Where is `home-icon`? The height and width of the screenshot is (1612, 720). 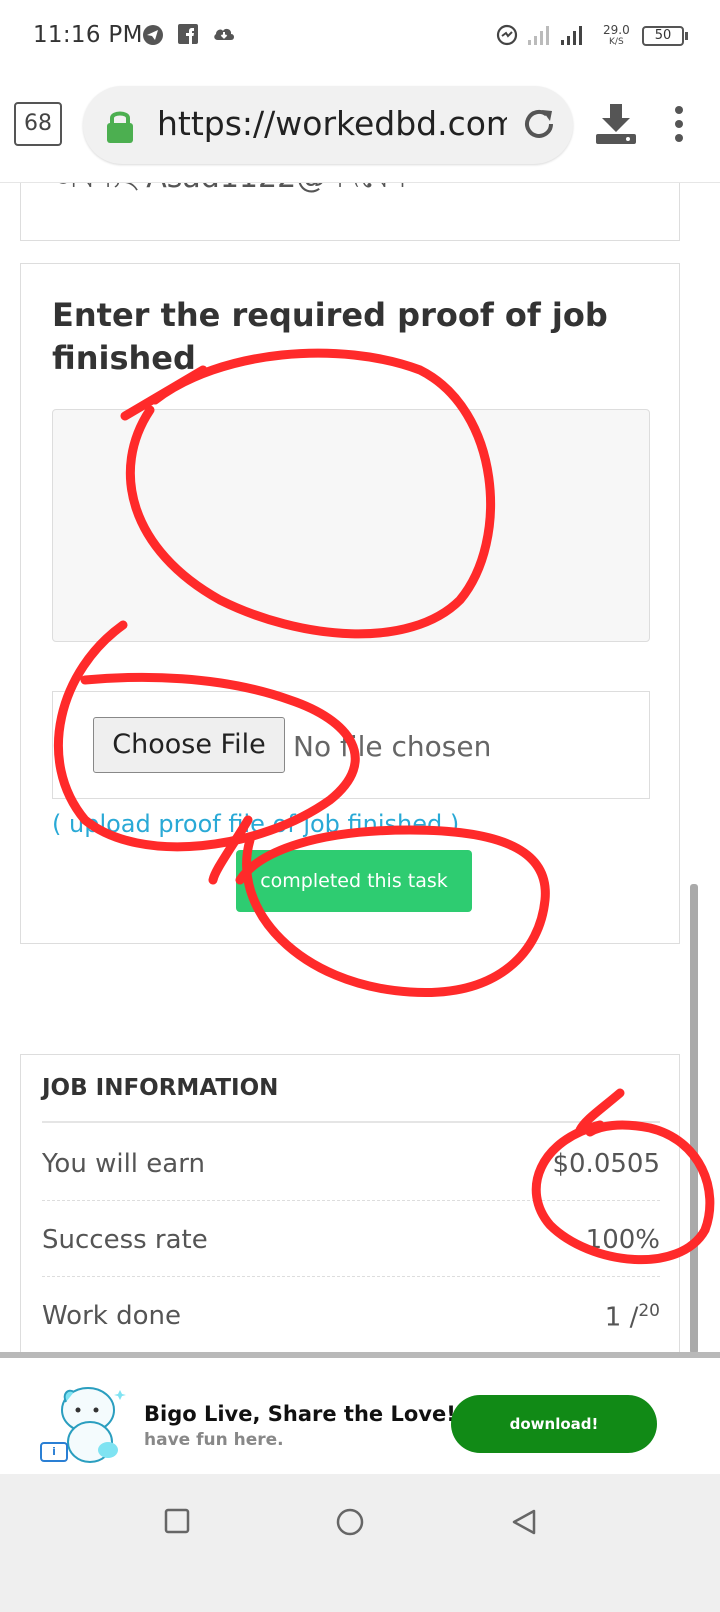
home-icon is located at coordinates (350, 1524).